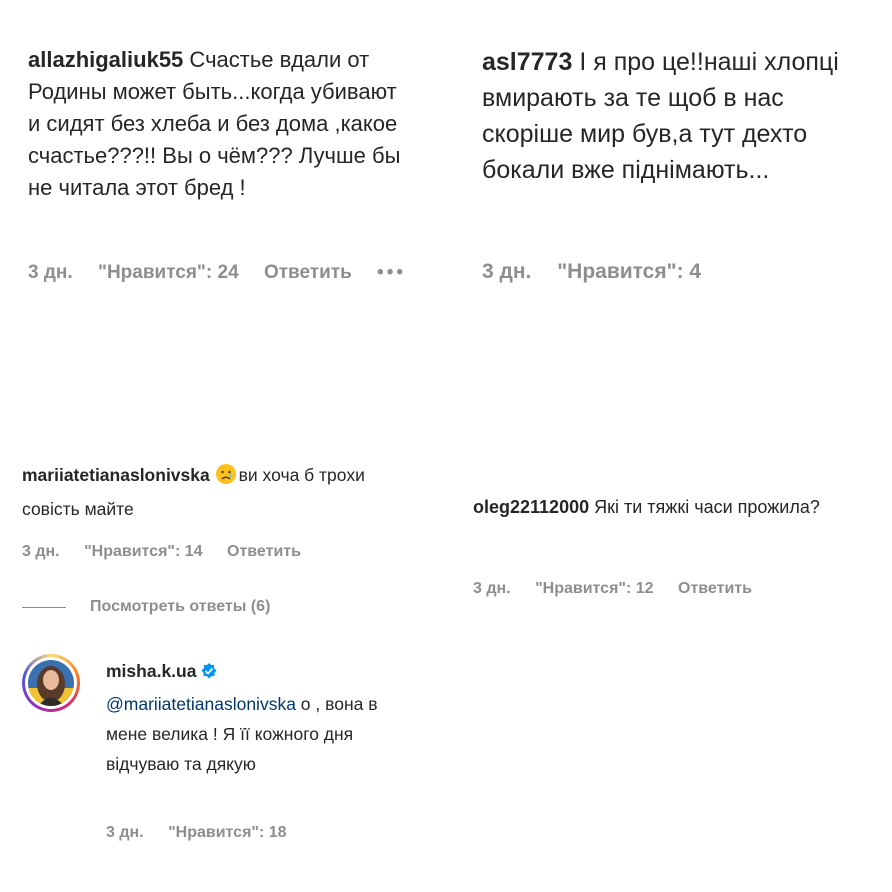  I want to click on view-replies-label: Посмотреть ответы (6), so click(180, 606).